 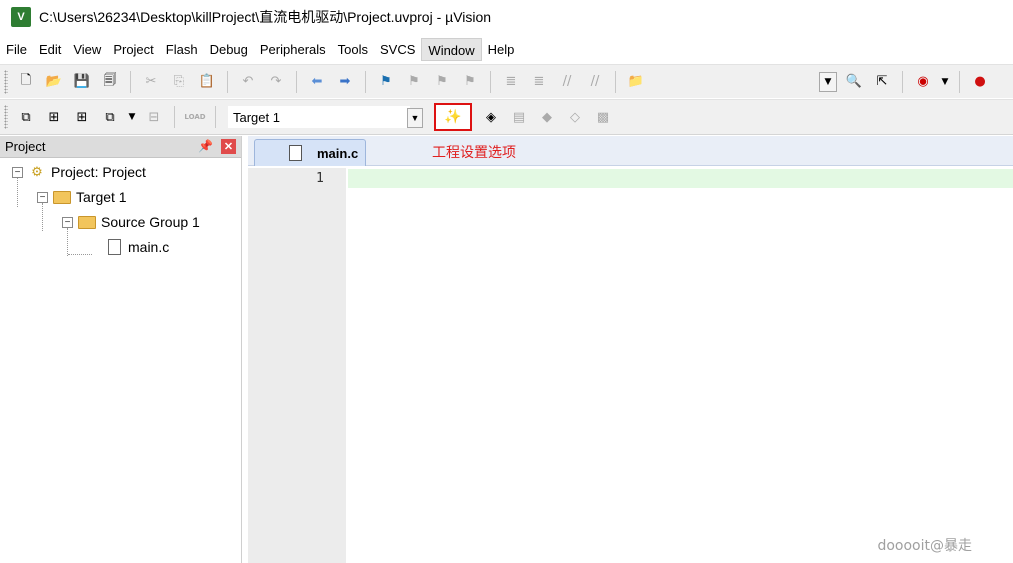 What do you see at coordinates (82, 82) in the screenshot?
I see `save-icon: 💾` at bounding box center [82, 82].